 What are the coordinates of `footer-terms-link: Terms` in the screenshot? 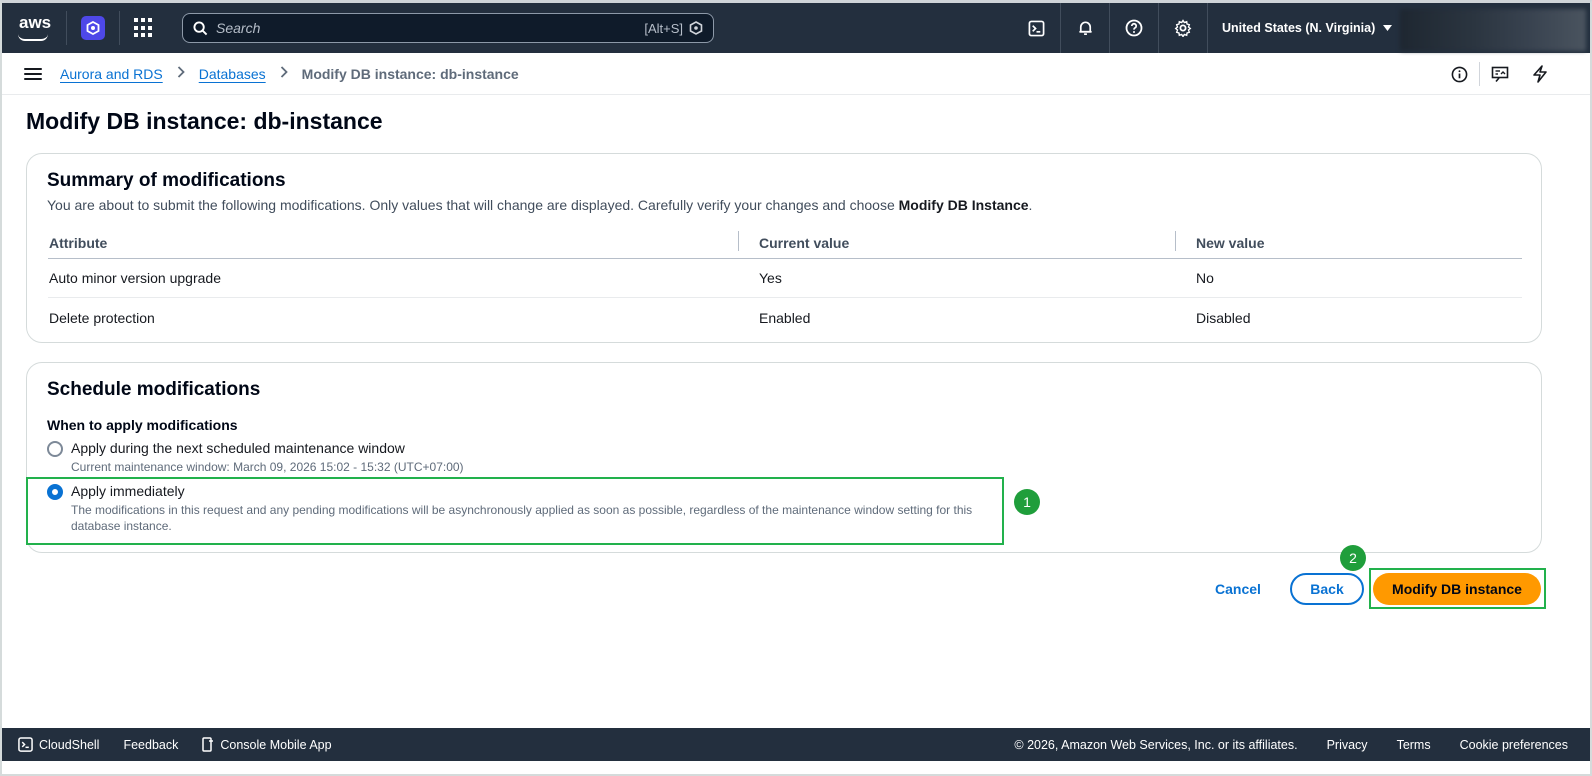 It's located at (1414, 745).